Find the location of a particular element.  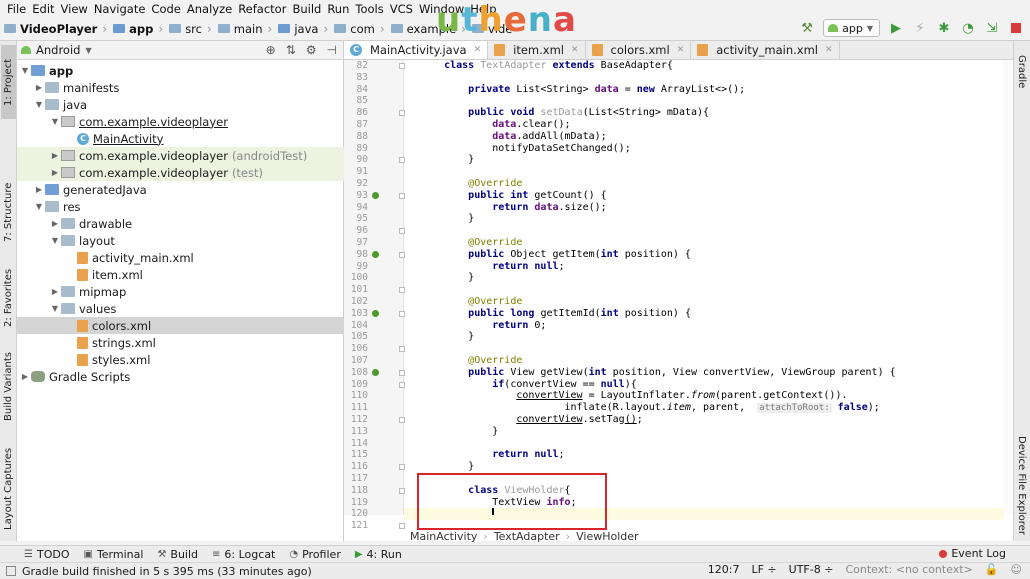

tree-item-drawable: ▶ drawable is located at coordinates (180, 223).